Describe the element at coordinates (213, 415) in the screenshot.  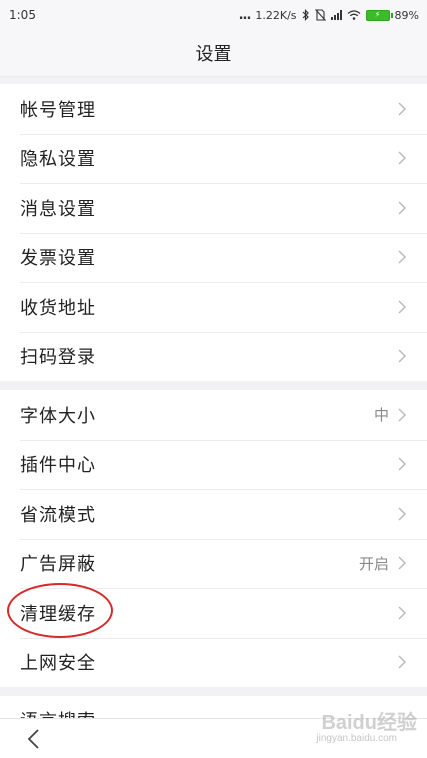
I see `settings-item-font-size: 字体大小 中` at that location.